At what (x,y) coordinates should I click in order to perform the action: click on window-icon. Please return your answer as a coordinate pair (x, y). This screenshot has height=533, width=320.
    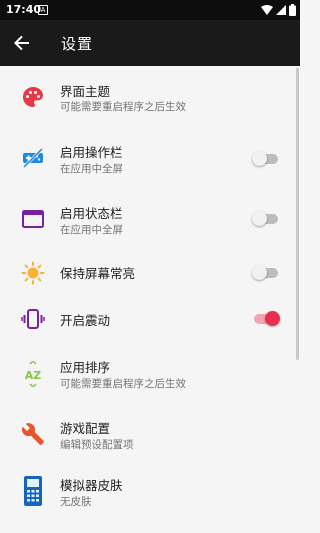
    Looking at the image, I should click on (33, 219).